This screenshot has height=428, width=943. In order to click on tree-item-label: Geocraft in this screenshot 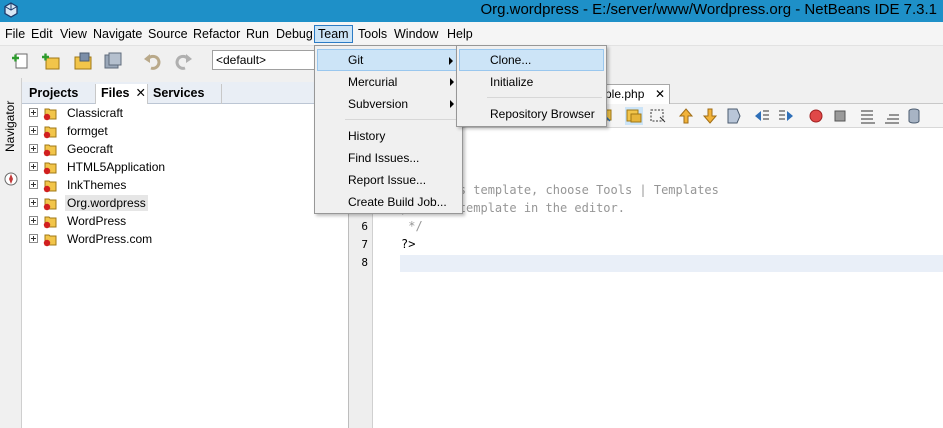, I will do `click(90, 149)`.